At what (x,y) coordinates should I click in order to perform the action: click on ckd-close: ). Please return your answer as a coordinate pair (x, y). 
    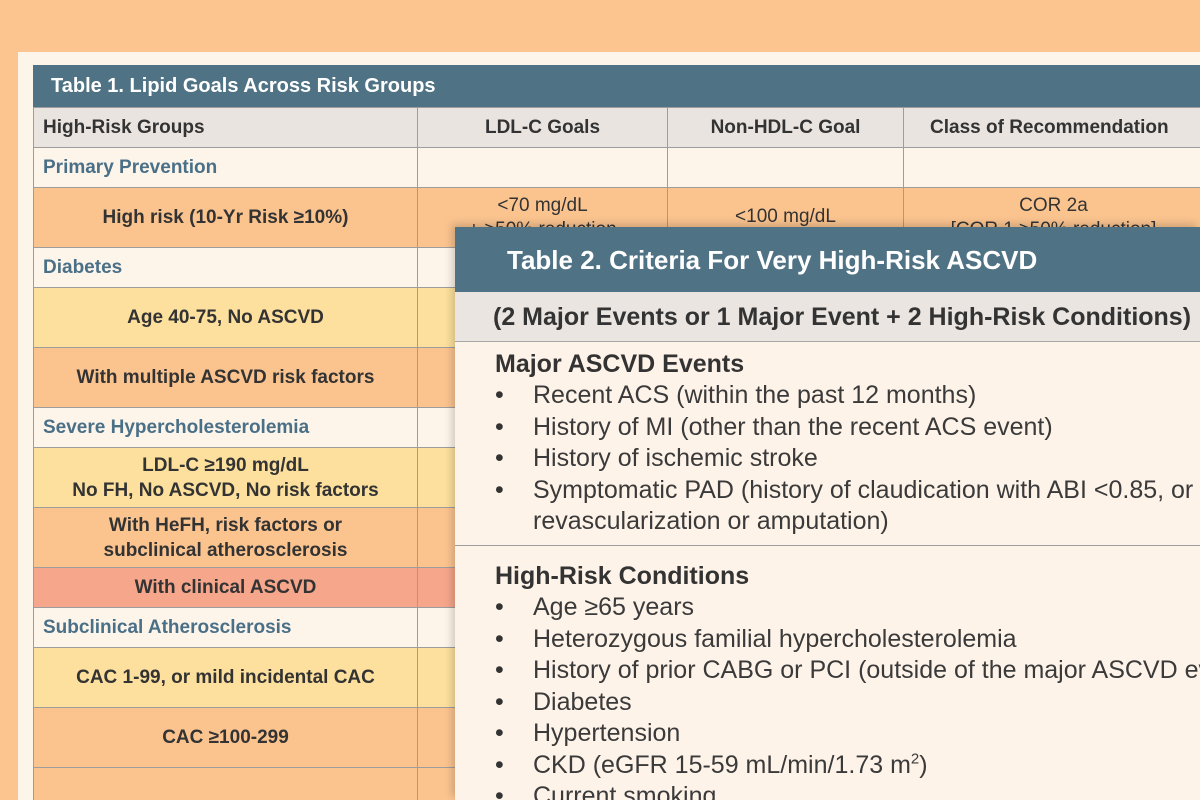
    Looking at the image, I should click on (923, 764).